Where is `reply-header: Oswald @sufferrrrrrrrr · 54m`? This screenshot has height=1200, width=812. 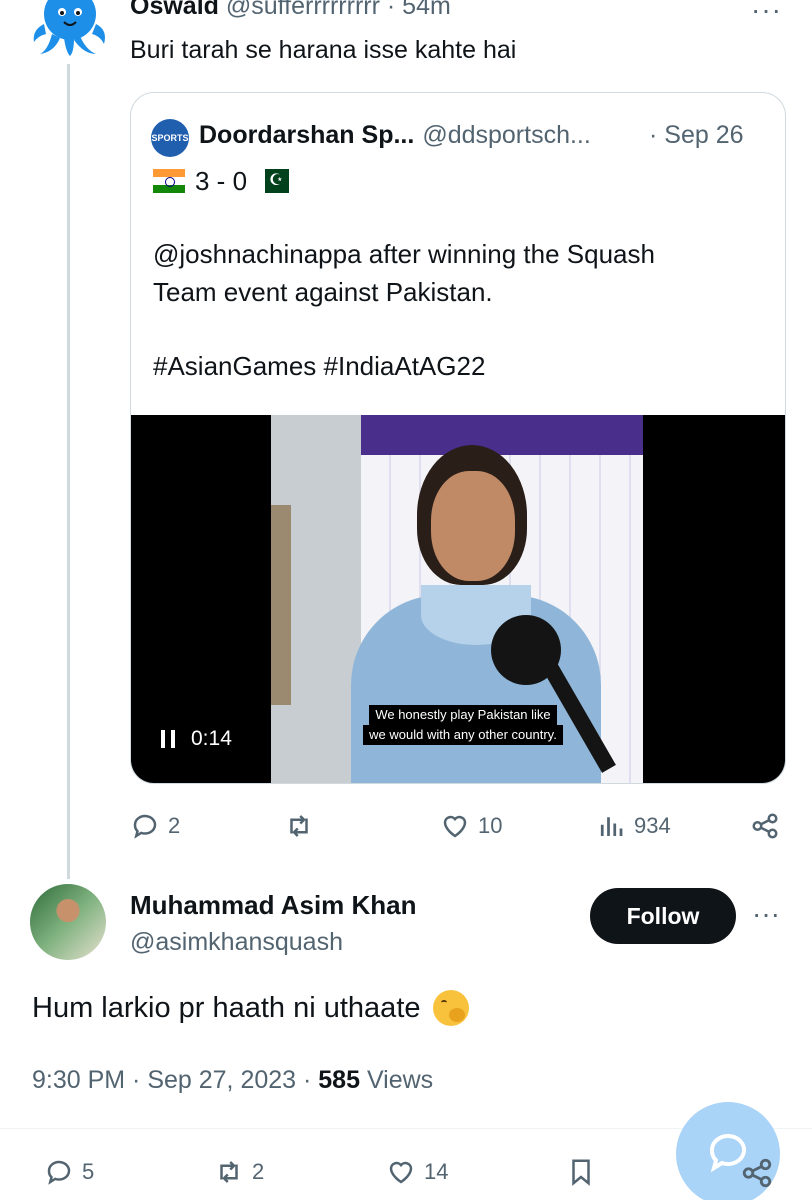 reply-header: Oswald @sufferrrrrrrrr · 54m is located at coordinates (290, 10).